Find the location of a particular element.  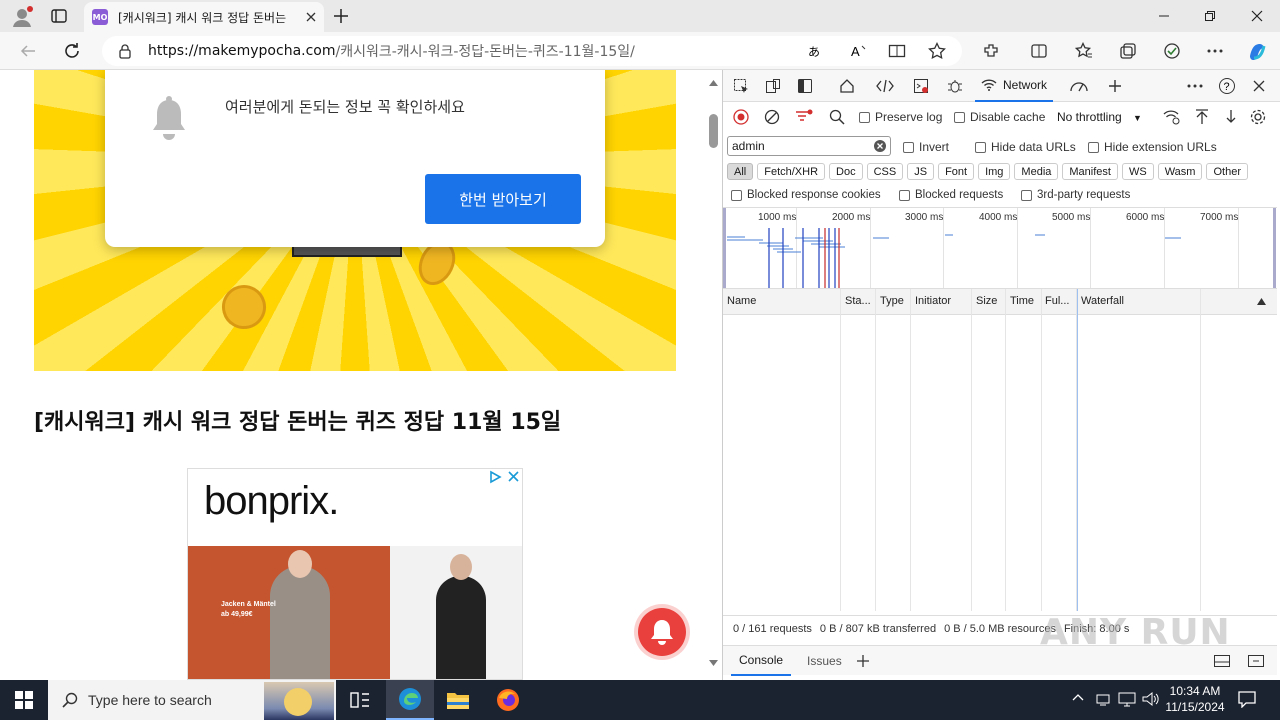

edge-taskbar-icon is located at coordinates (410, 700).